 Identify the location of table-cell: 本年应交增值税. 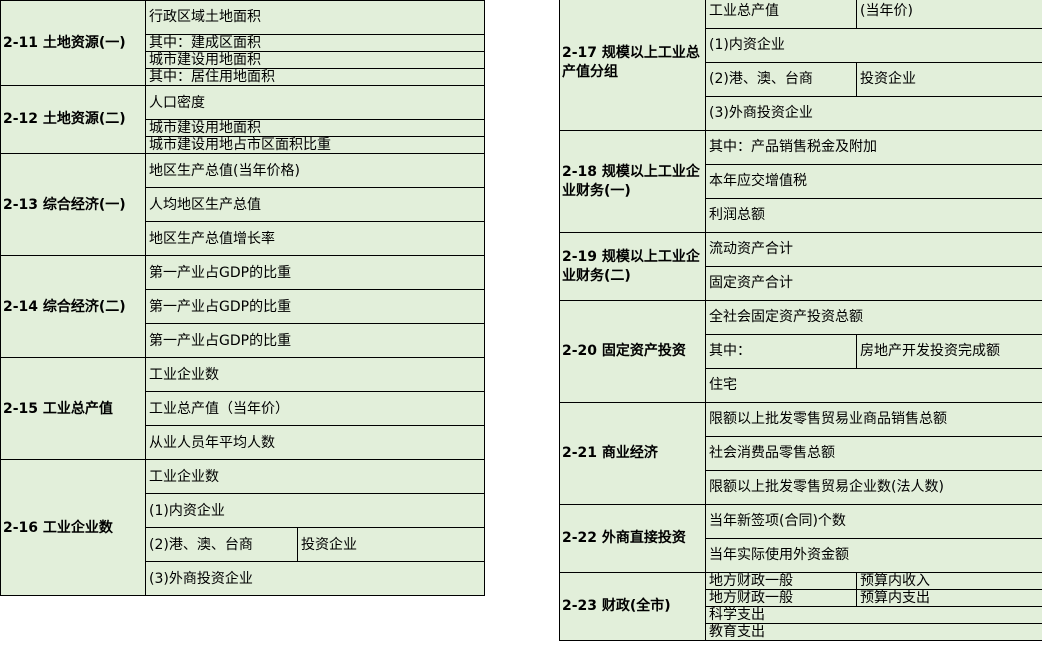
(873, 181).